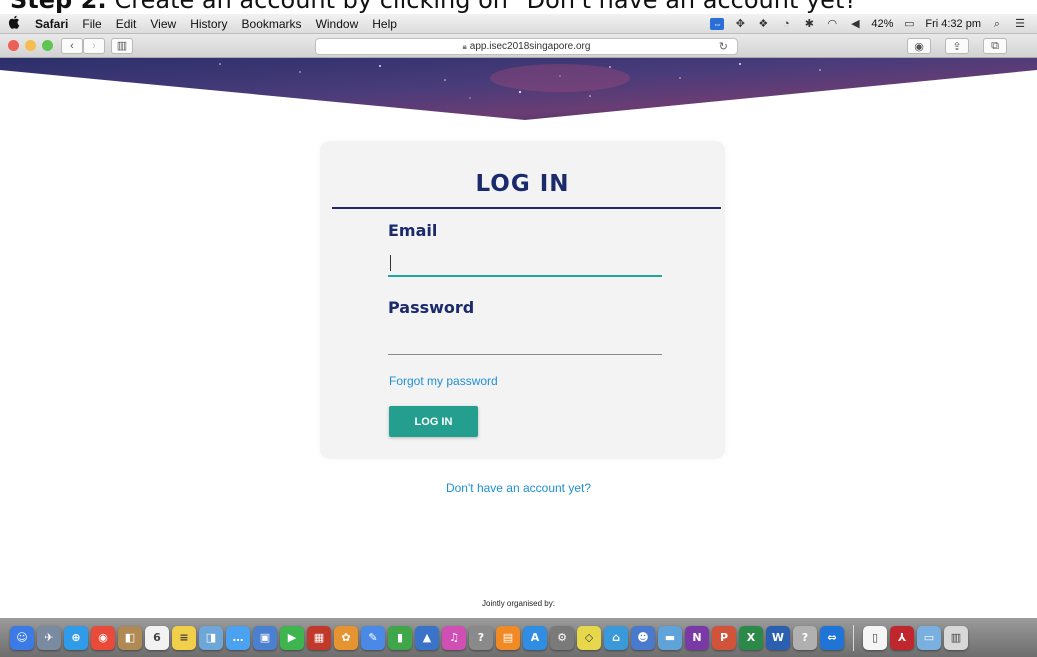 The height and width of the screenshot is (657, 1037). What do you see at coordinates (909, 24) in the screenshot?
I see `battery-icon: ▭` at bounding box center [909, 24].